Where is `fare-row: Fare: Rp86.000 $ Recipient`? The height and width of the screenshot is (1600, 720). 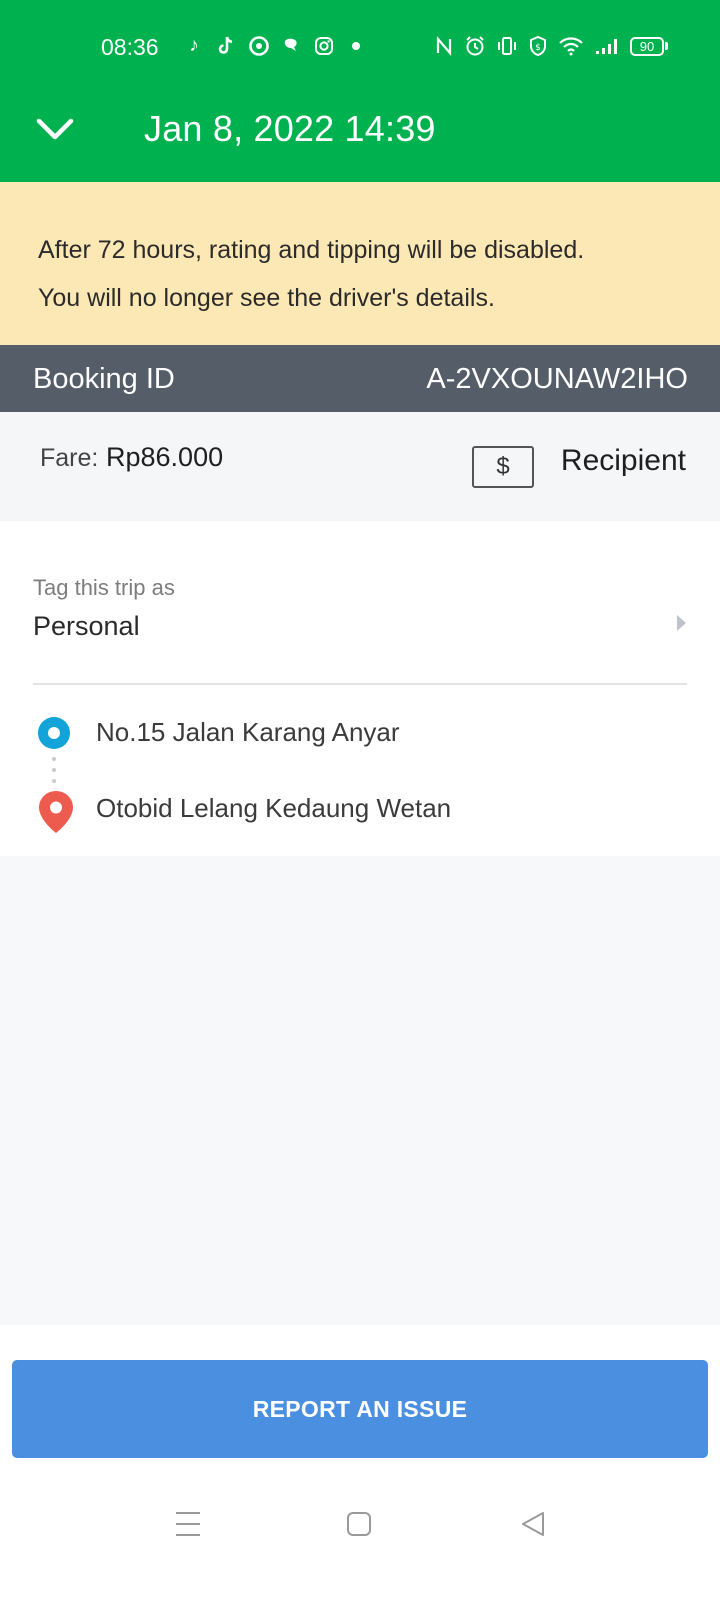
fare-row: Fare: Rp86.000 $ Recipient is located at coordinates (360, 466).